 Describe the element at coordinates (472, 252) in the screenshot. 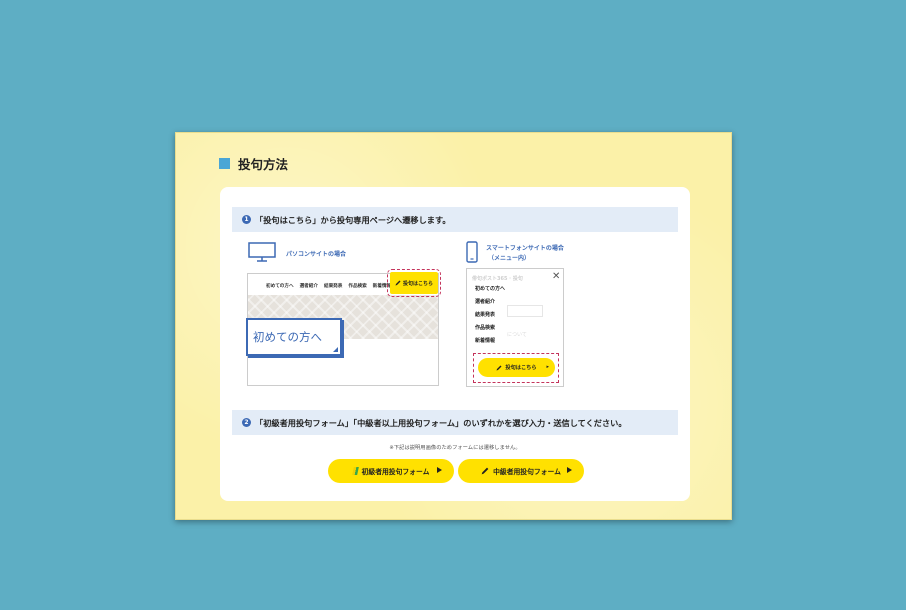

I see `smartphone-icon` at that location.